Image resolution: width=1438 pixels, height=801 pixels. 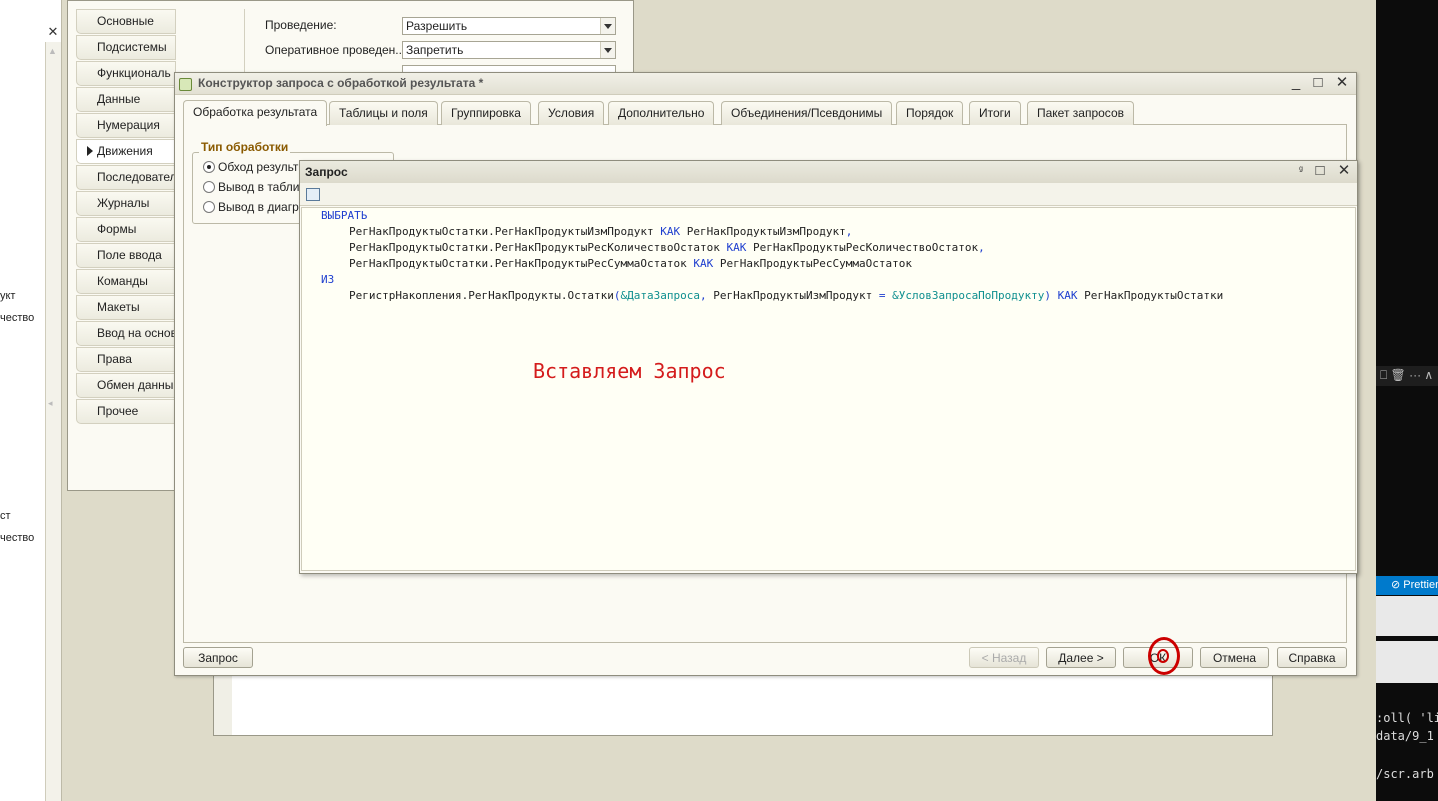 What do you see at coordinates (1048, 295) in the screenshot?
I see `paren: )` at bounding box center [1048, 295].